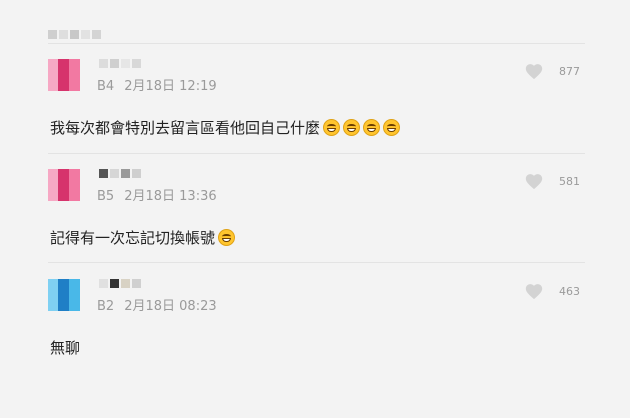  I want to click on blurred-header, so click(74, 34).